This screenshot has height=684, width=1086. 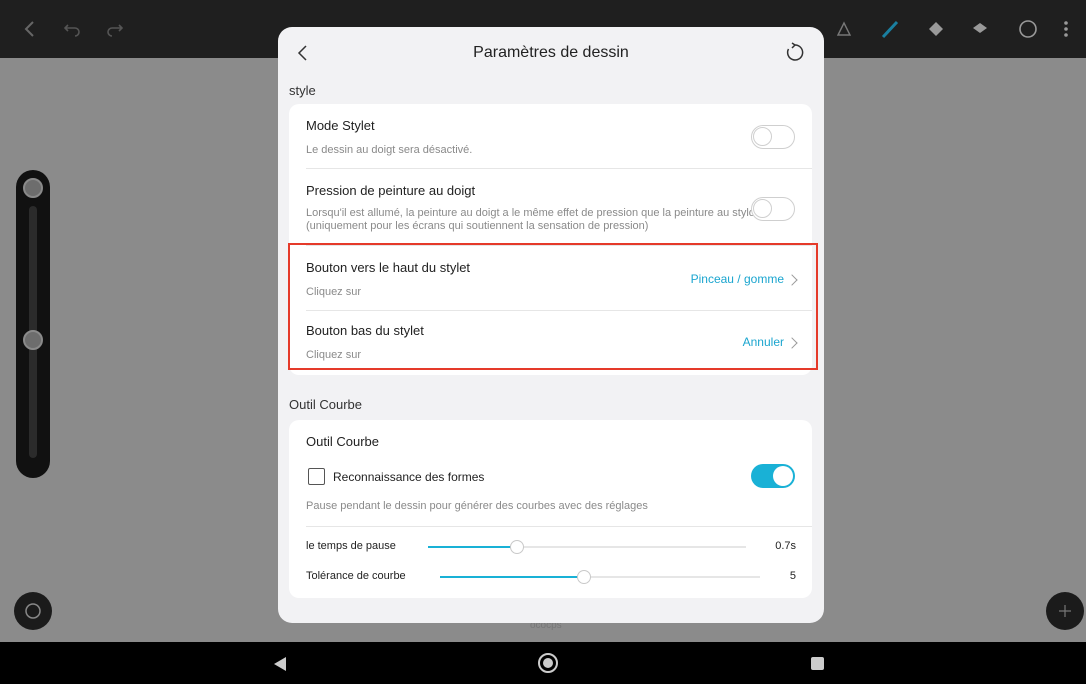 I want to click on brush-icon, so click(x=890, y=29).